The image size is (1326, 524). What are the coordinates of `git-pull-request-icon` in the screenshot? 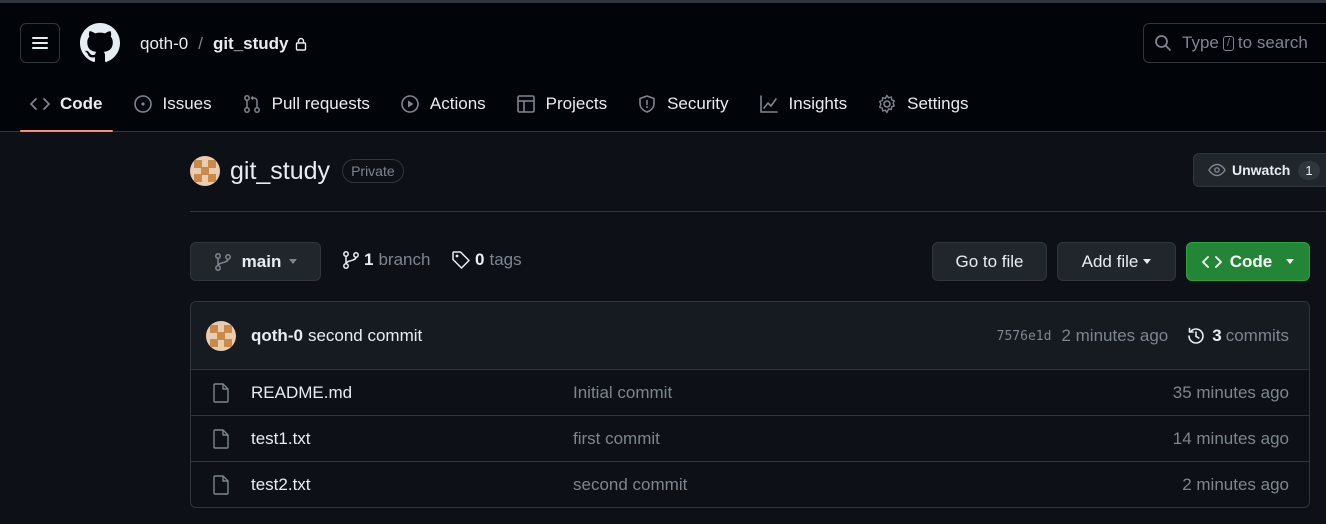 It's located at (251, 104).